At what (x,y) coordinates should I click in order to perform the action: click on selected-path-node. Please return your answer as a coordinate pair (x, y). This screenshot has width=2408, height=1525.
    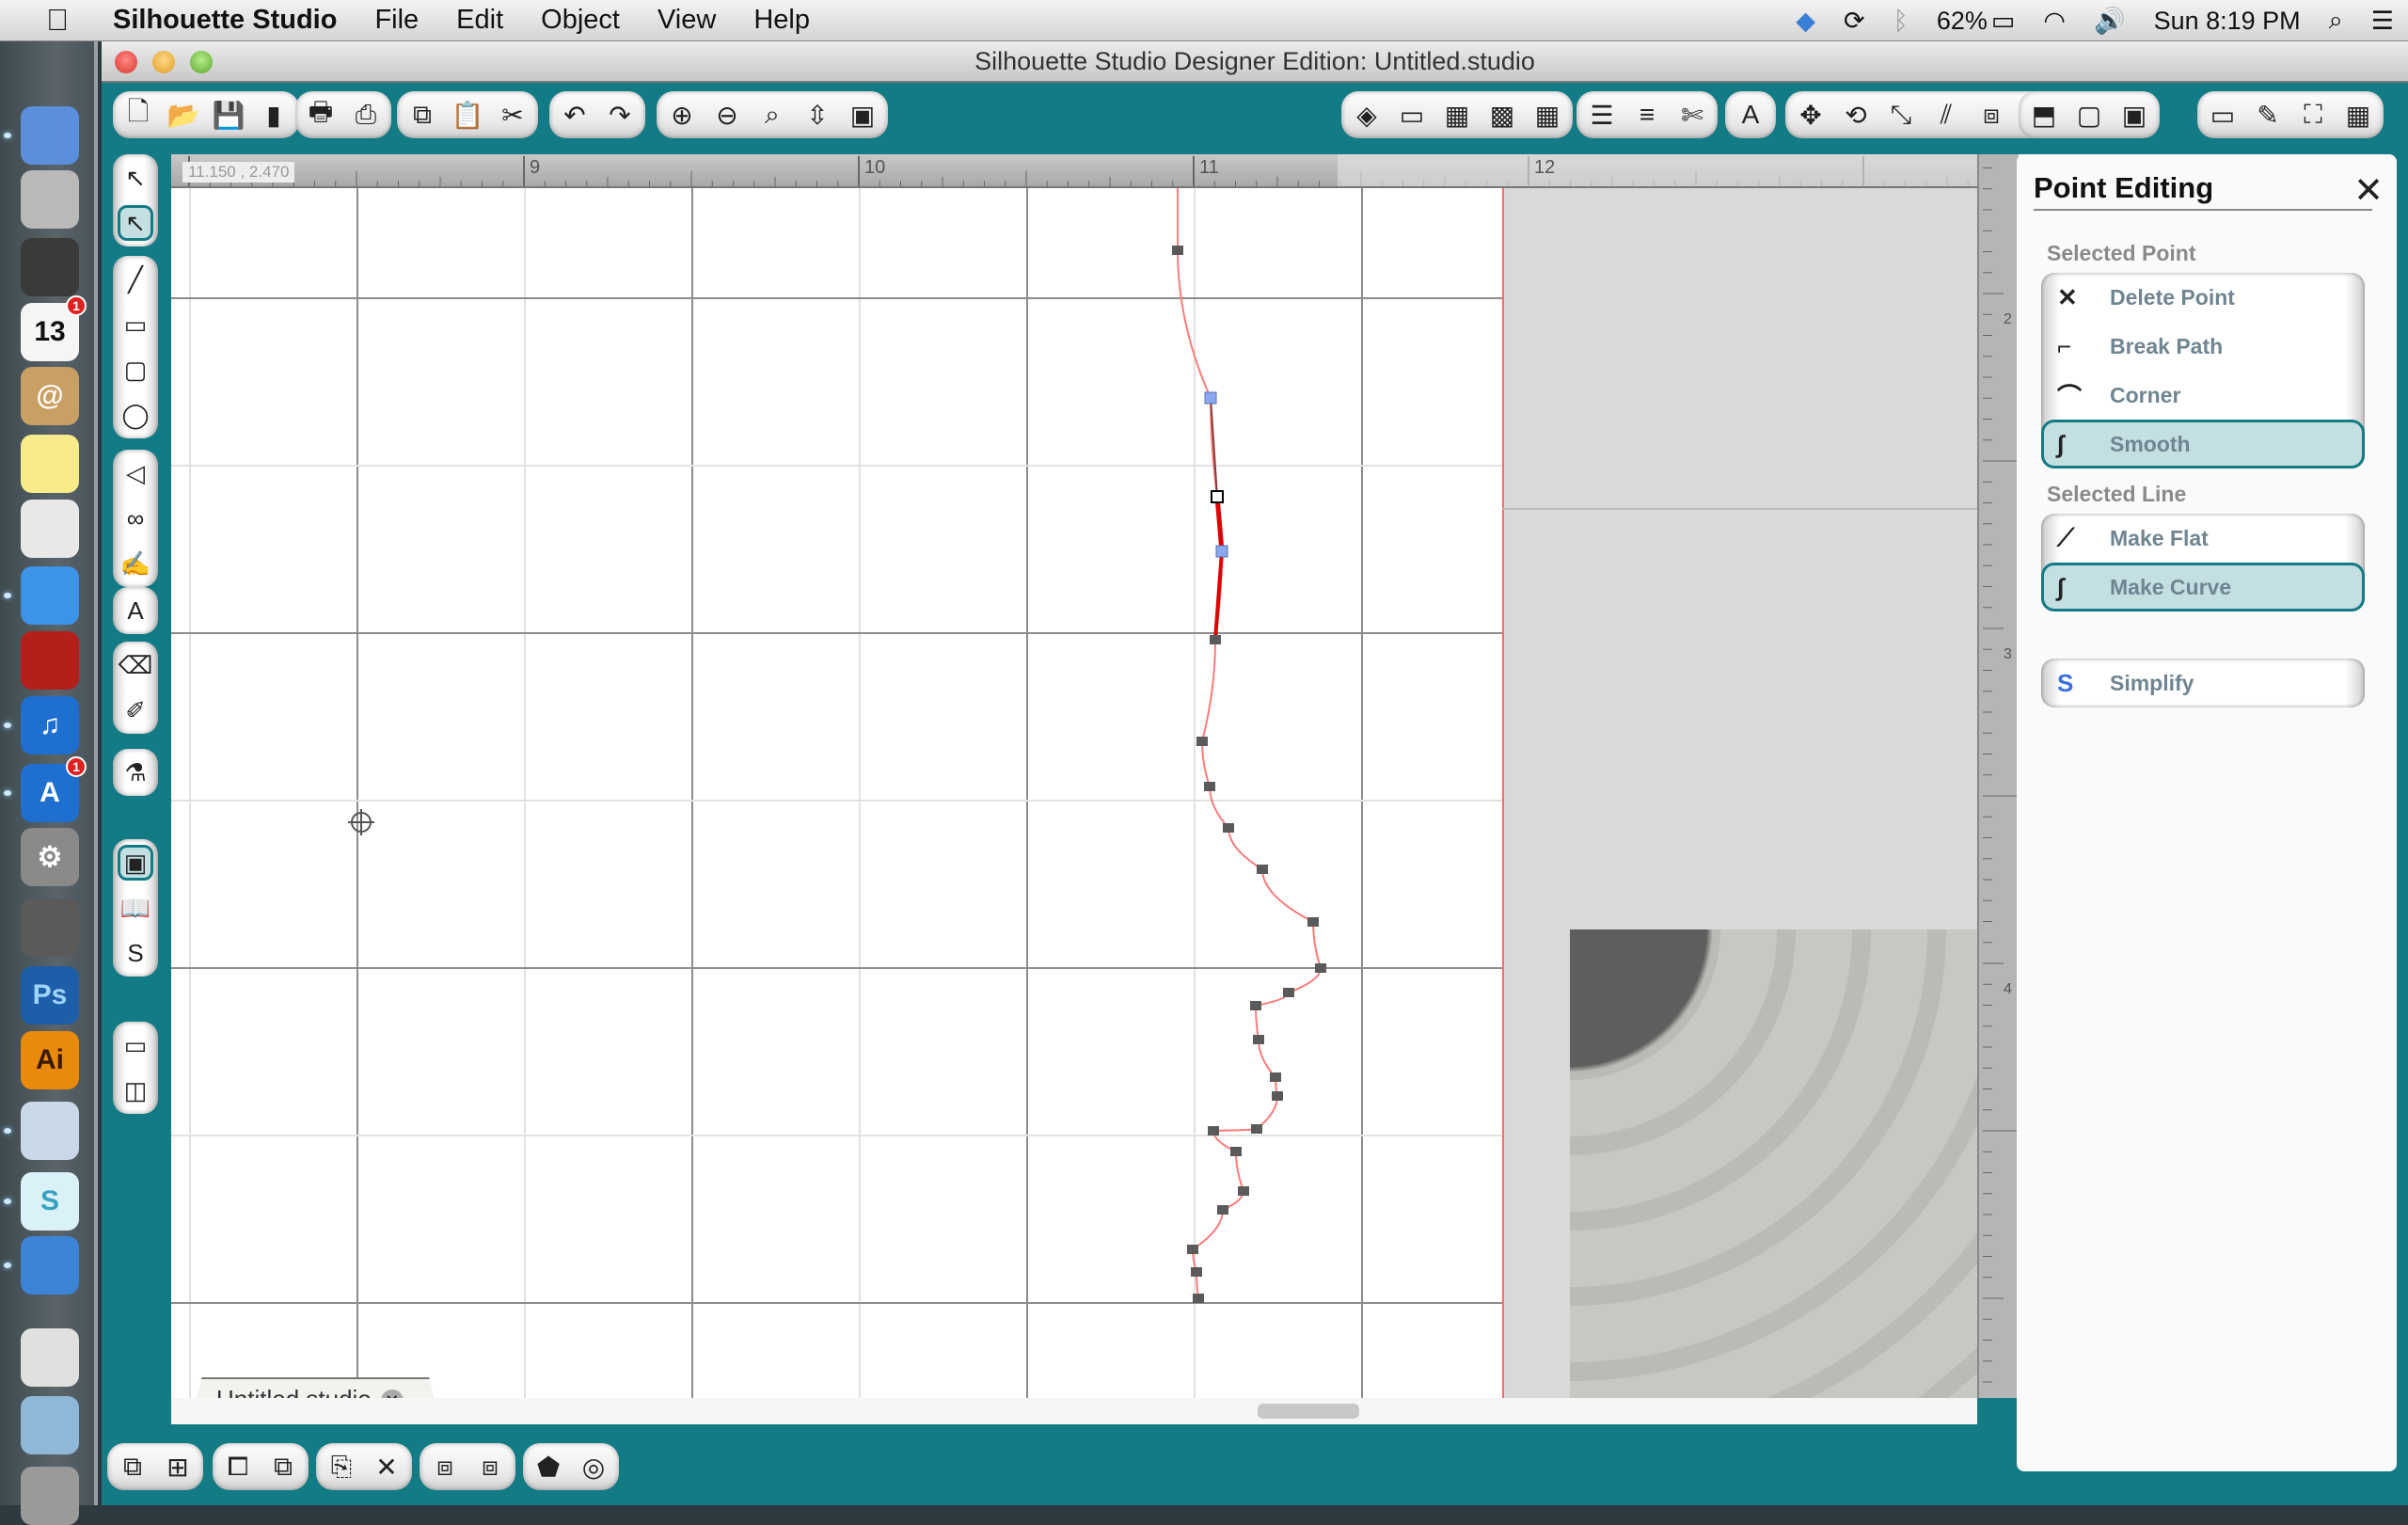
    Looking at the image, I should click on (1218, 496).